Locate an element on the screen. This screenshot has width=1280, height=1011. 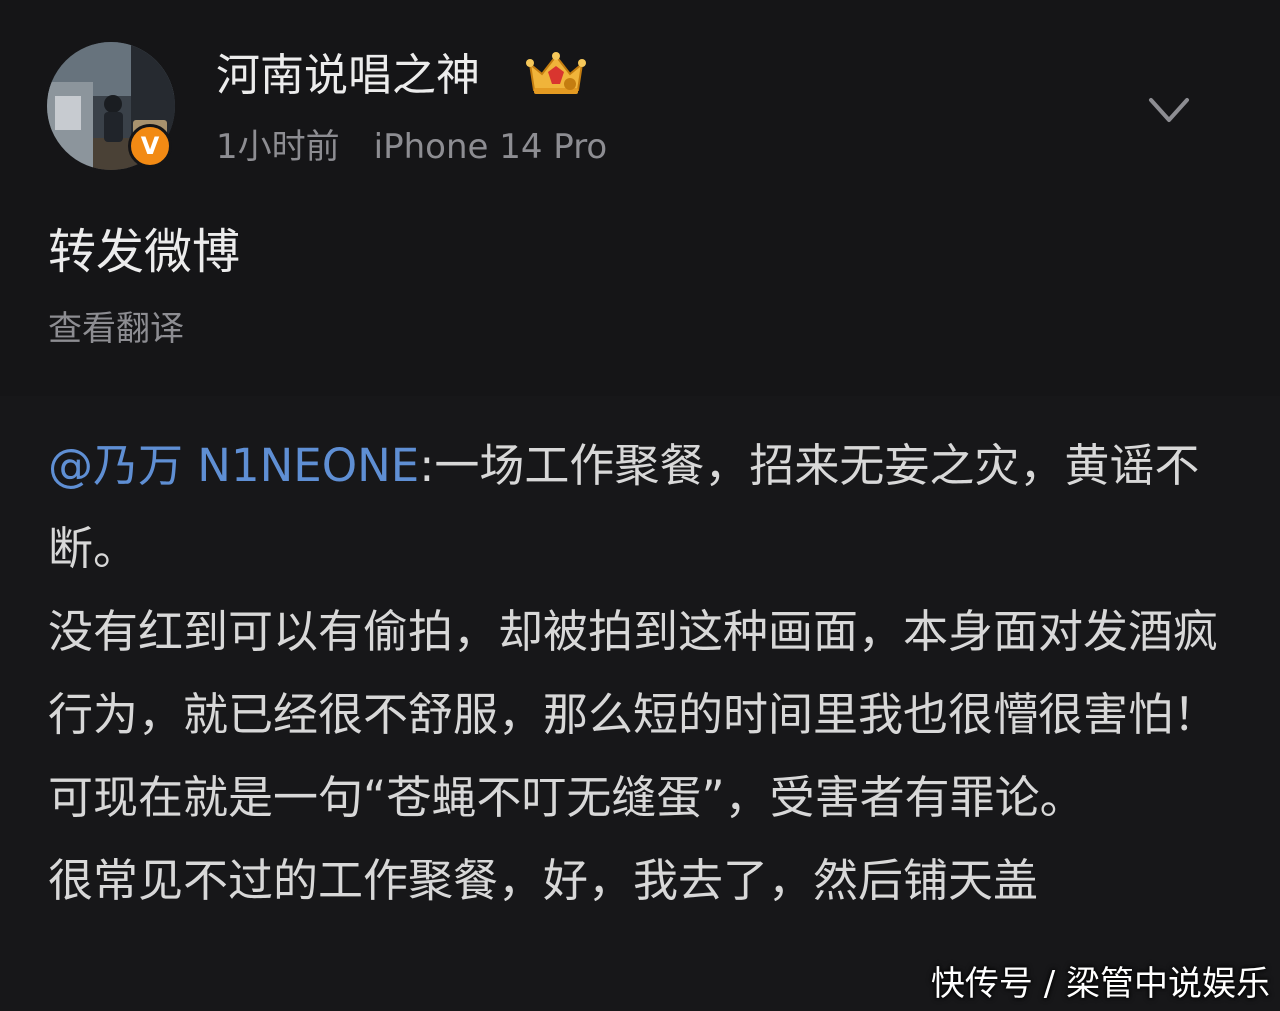
repost-paragraph: 可现在就是一句“苍蝇不叮无缝蛋”，受害者有罪论。 is located at coordinates (566, 797).